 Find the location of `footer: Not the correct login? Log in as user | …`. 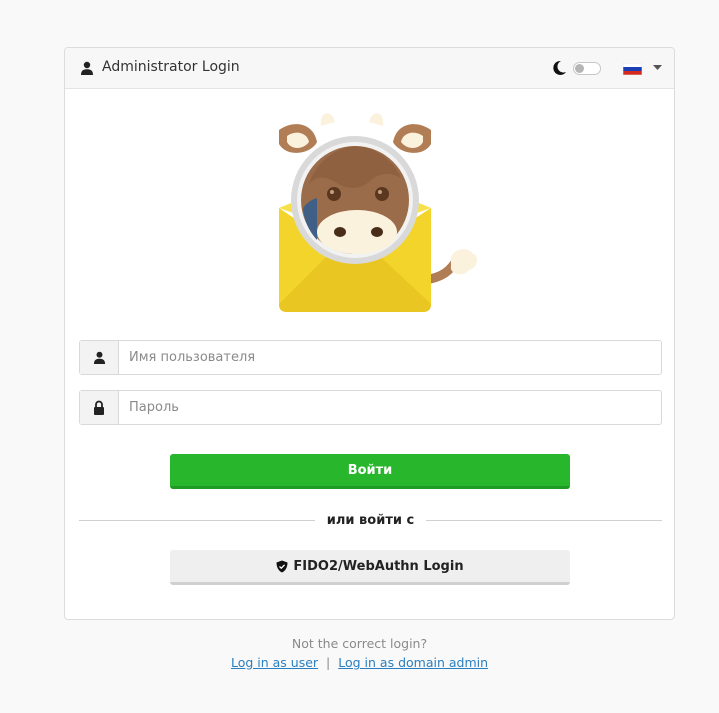

footer: Not the correct login? Log in as user | … is located at coordinates (359, 653).